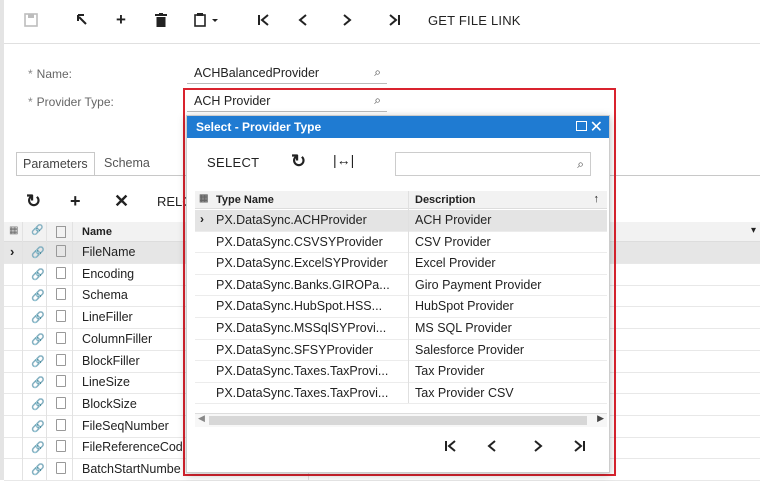 The height and width of the screenshot is (481, 760). Describe the element at coordinates (470, 349) in the screenshot. I see `description-cell: Salesforce Provider` at that location.